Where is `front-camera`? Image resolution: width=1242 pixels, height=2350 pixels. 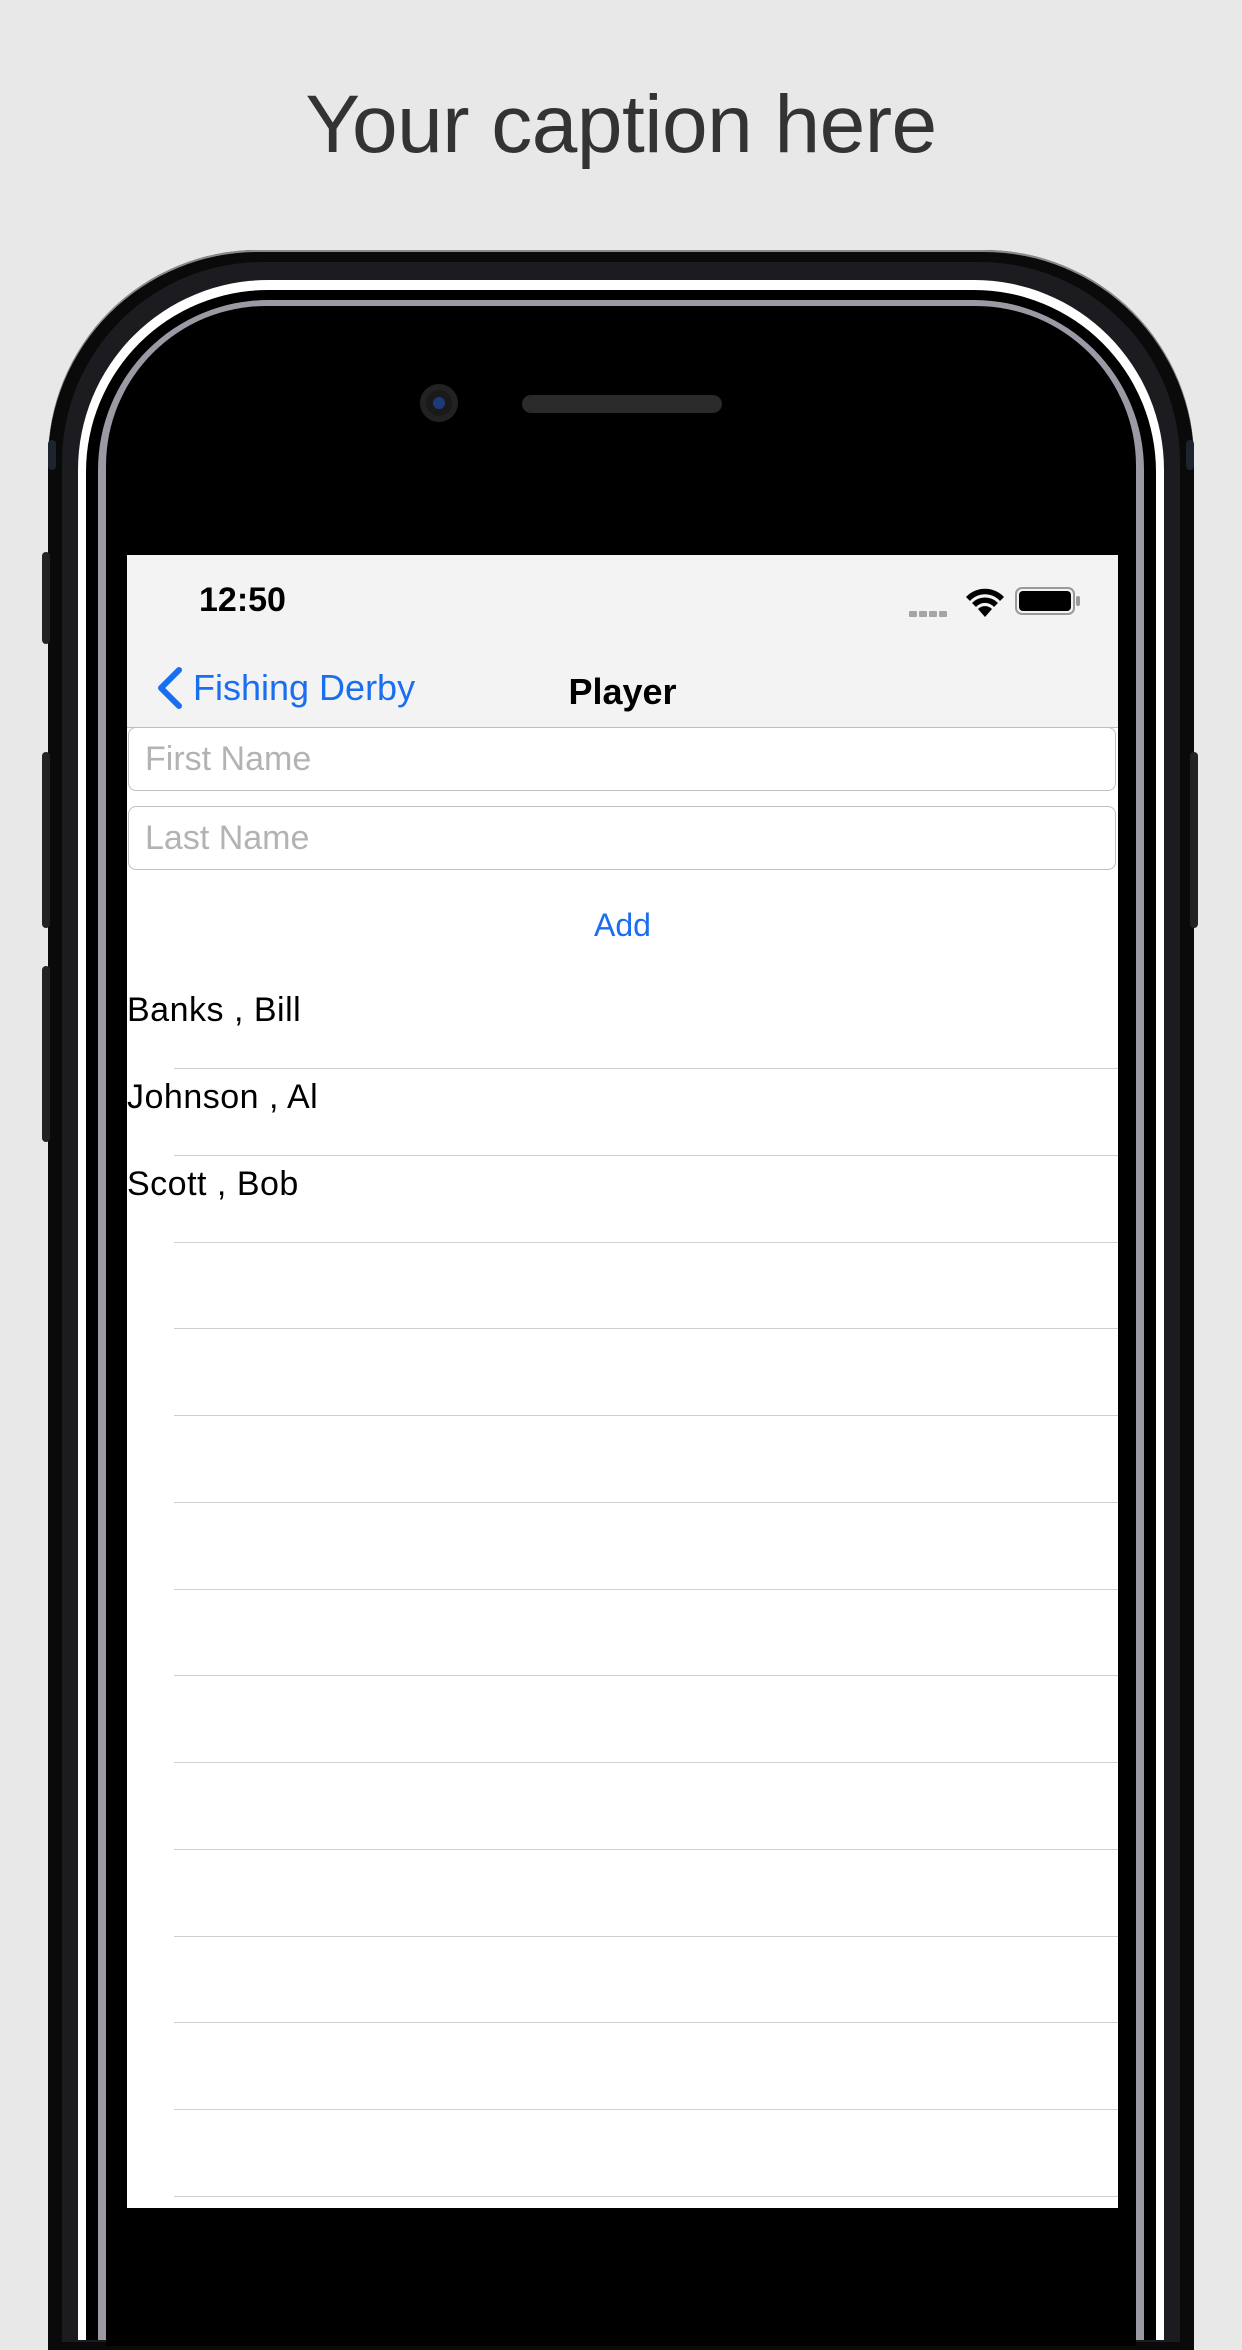
front-camera is located at coordinates (439, 403).